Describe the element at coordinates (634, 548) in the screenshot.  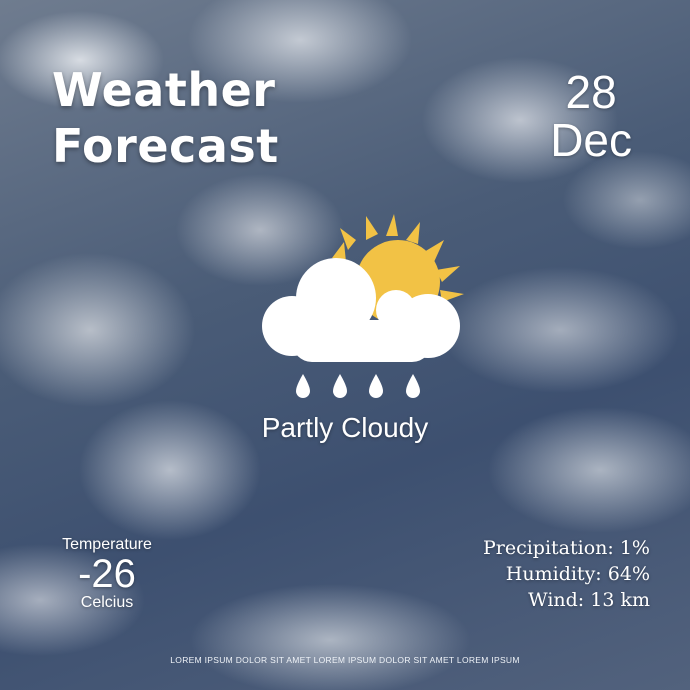
I see `stat-value: 1%` at that location.